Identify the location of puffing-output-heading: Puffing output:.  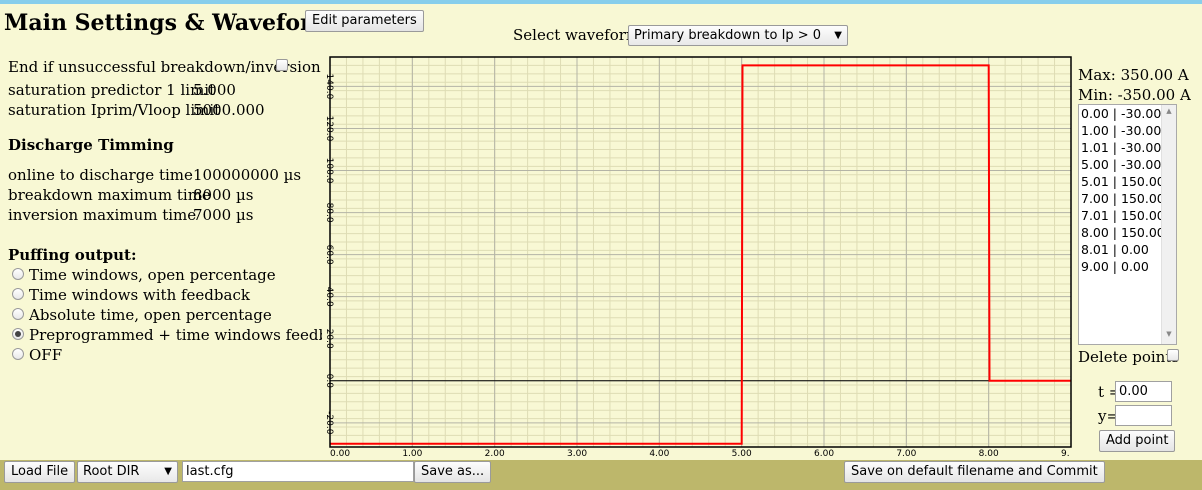
(72, 255).